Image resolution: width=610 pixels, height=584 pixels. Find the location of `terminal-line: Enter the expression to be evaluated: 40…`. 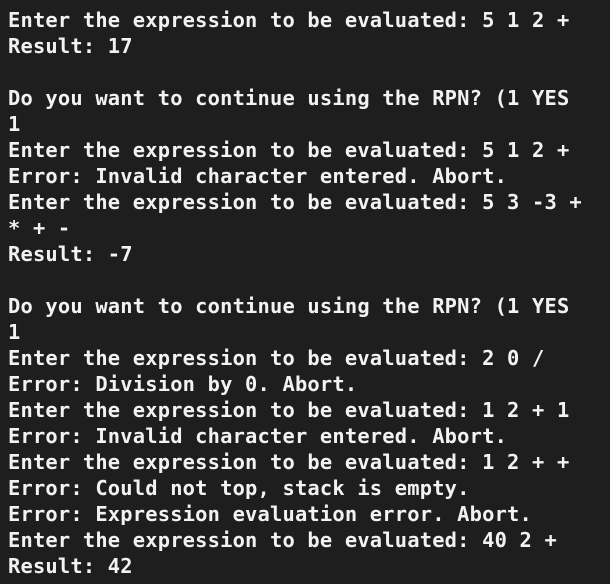

terminal-line: Enter the expression to be evaluated: 40… is located at coordinates (282, 540).